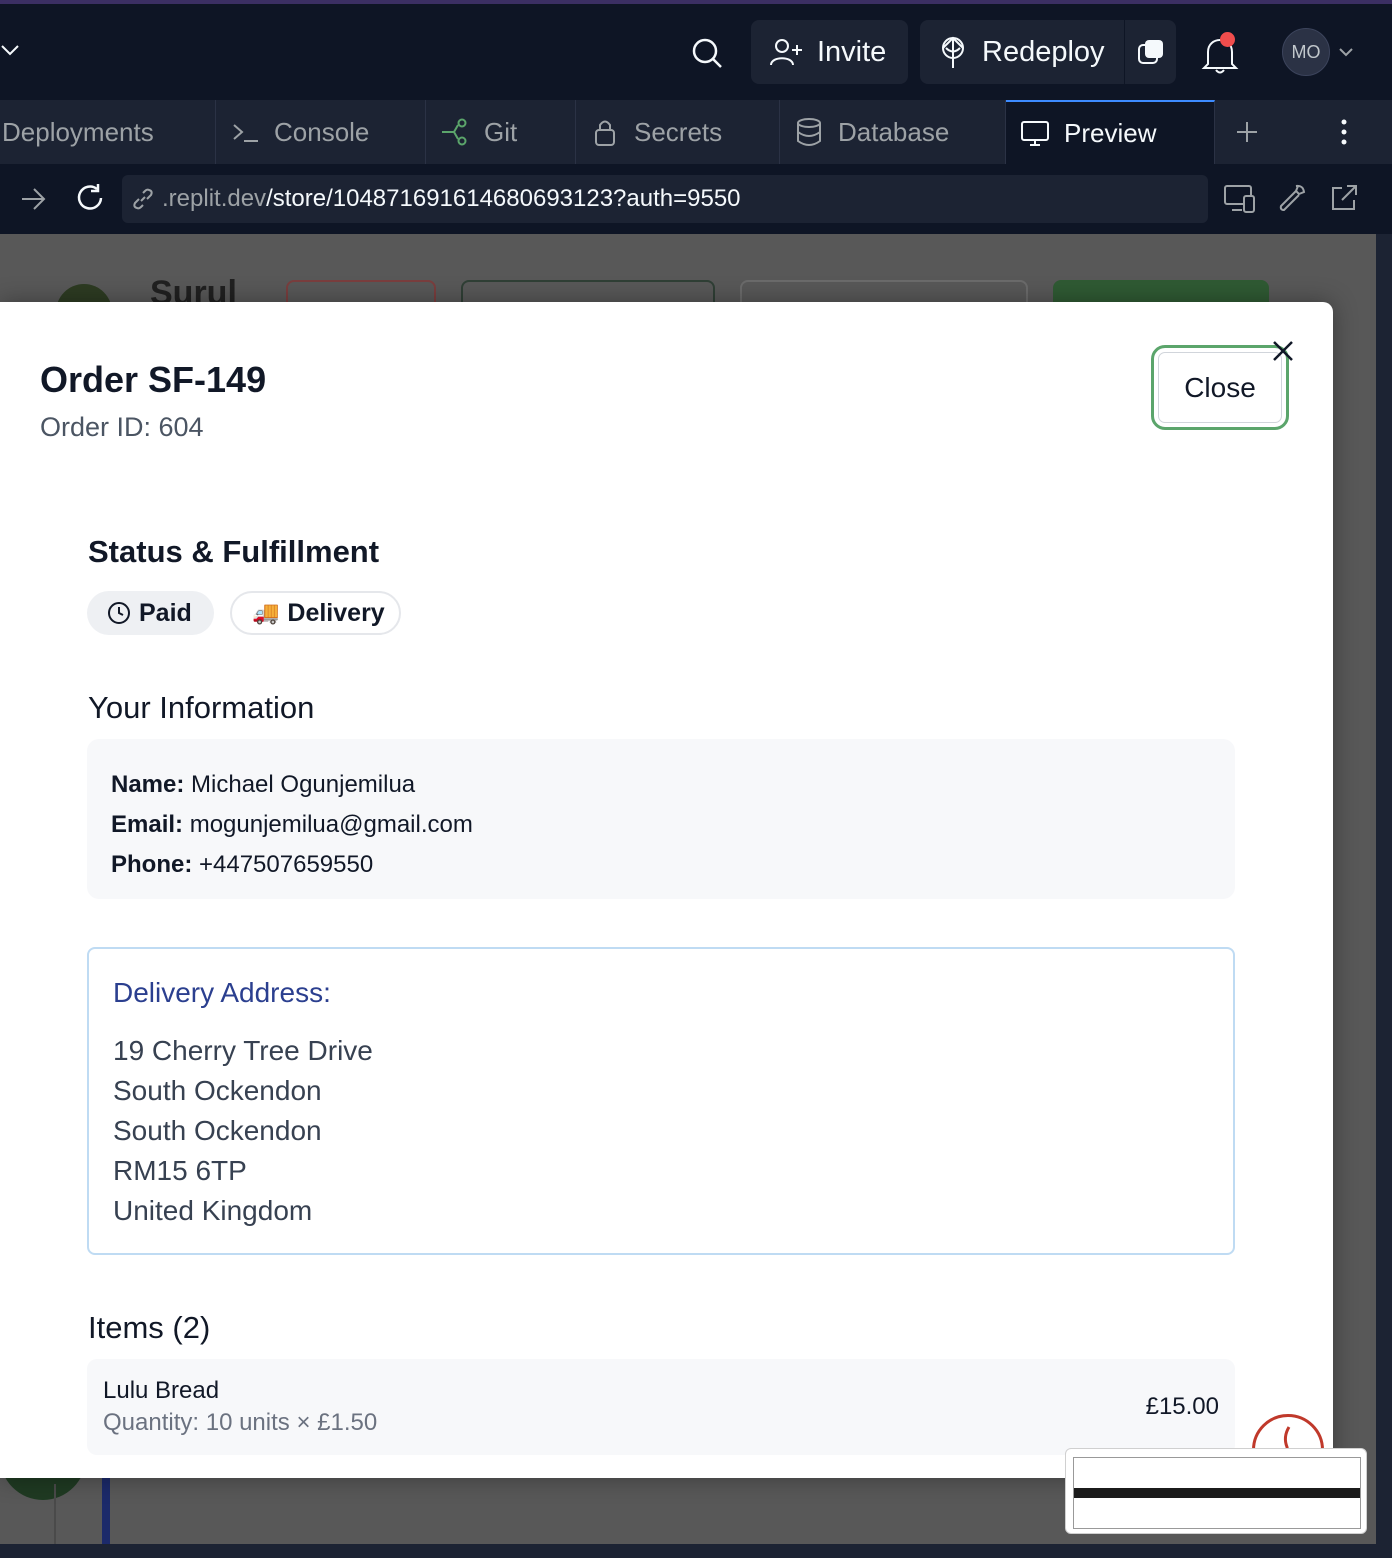 This screenshot has height=1558, width=1392. What do you see at coordinates (180, 1170) in the screenshot?
I see `address-line: RM15 6TP` at bounding box center [180, 1170].